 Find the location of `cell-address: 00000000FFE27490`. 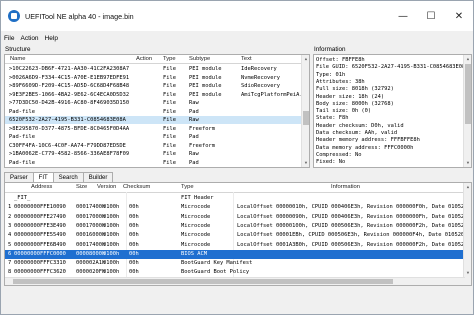

cell-address: 00000000FFE27490 is located at coordinates (40, 216).